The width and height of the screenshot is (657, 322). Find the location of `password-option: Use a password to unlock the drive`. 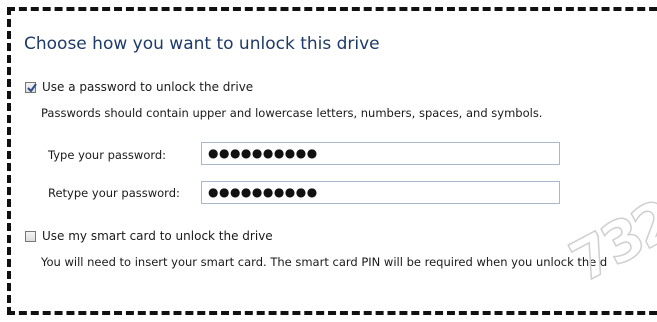

password-option: Use a password to unlock the drive is located at coordinates (139, 87).